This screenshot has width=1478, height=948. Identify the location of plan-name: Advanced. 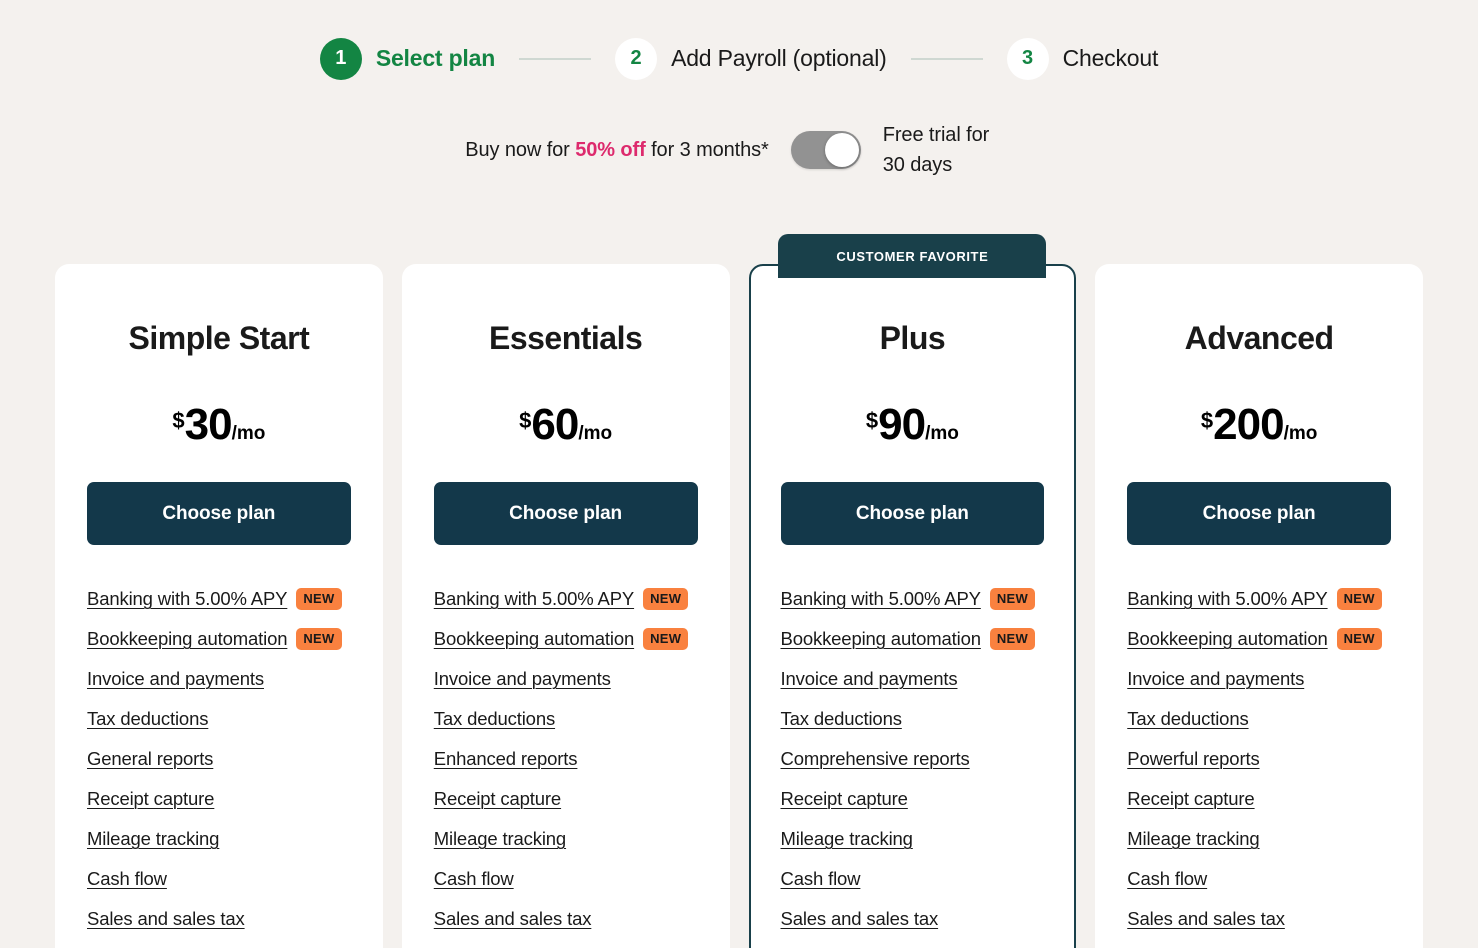
(1259, 338).